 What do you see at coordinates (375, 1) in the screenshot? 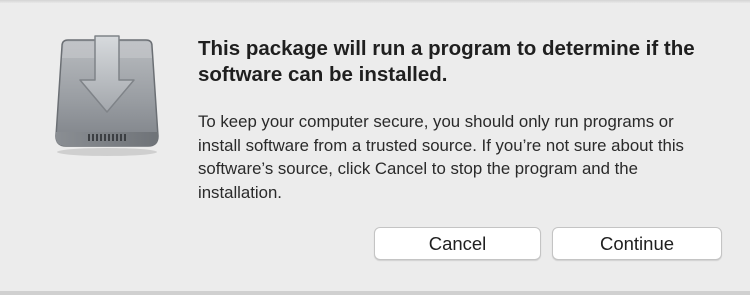
I see `window-top-edge` at bounding box center [375, 1].